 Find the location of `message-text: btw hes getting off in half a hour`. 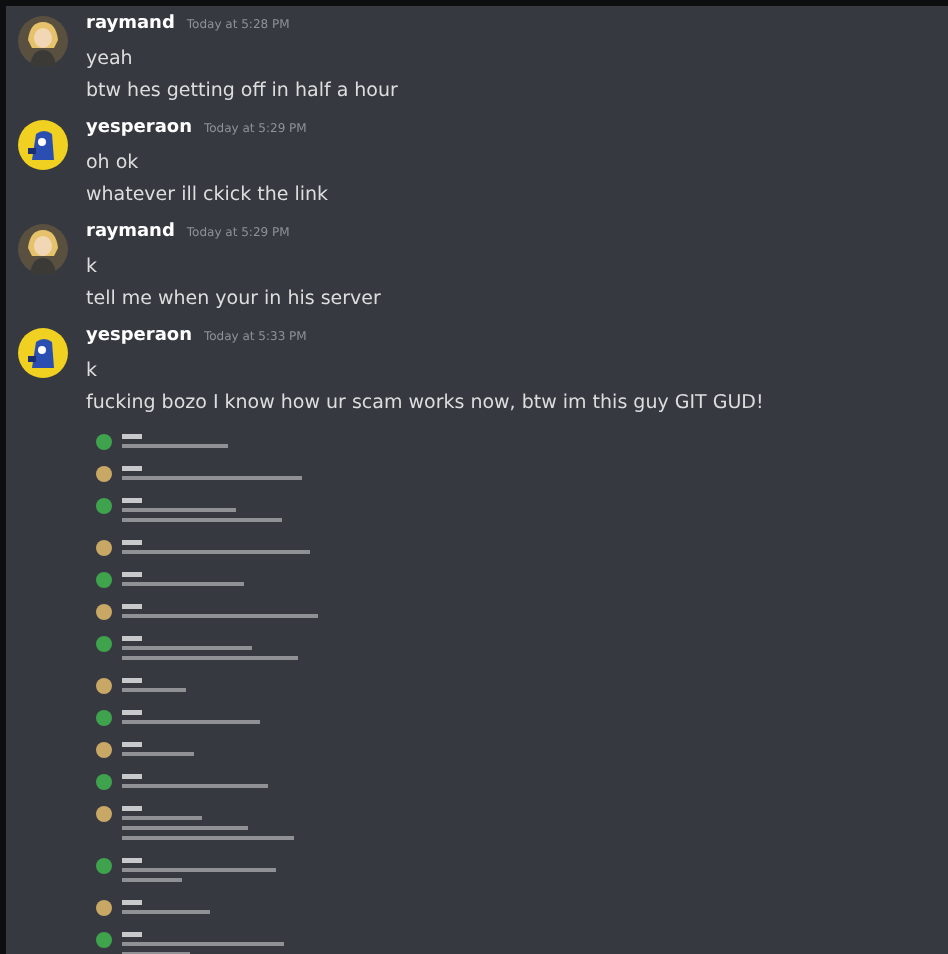

message-text: btw hes getting off in half a hour is located at coordinates (242, 91).